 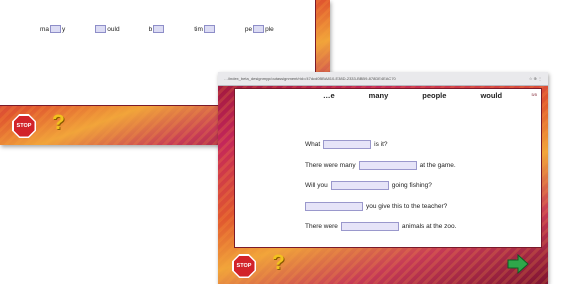 What do you see at coordinates (316, 185) in the screenshot?
I see `sentence-start: Will you` at bounding box center [316, 185].